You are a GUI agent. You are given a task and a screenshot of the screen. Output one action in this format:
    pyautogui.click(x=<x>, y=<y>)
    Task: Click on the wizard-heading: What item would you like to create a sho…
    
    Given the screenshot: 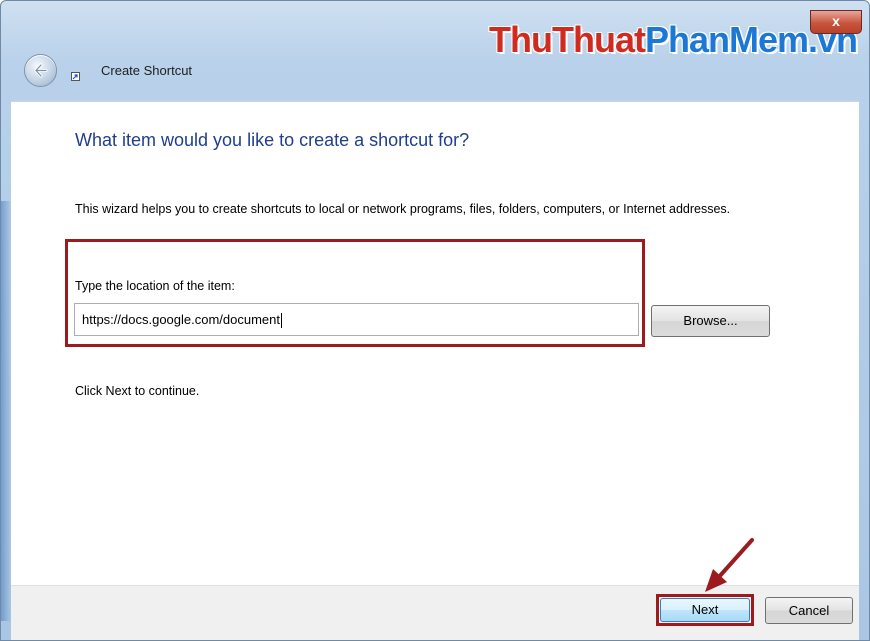 What is the action you would take?
    pyautogui.click(x=272, y=140)
    